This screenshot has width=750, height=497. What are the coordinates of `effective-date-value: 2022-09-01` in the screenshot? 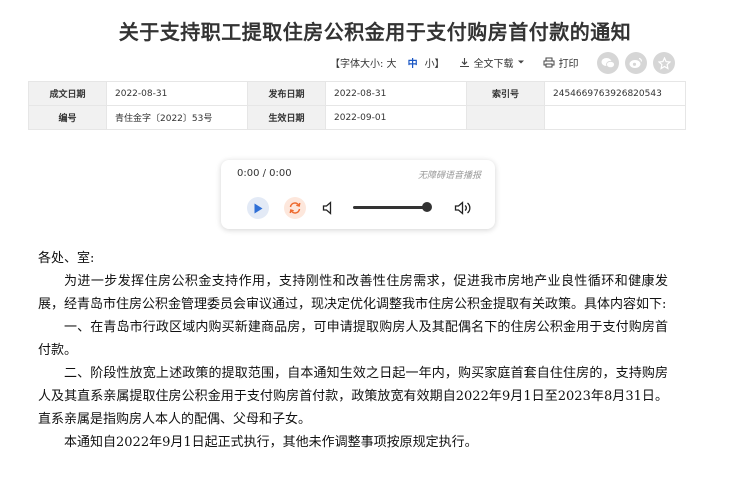 It's located at (396, 117).